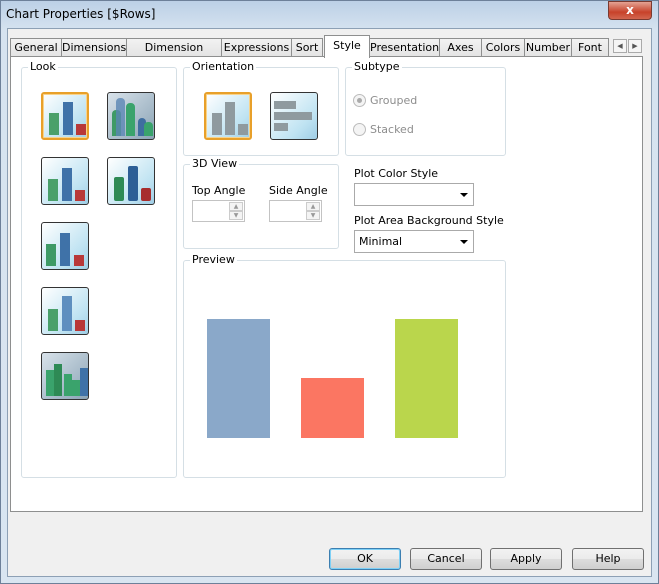 This screenshot has width=659, height=584. I want to click on tab-scroll-left: ◀, so click(620, 46).